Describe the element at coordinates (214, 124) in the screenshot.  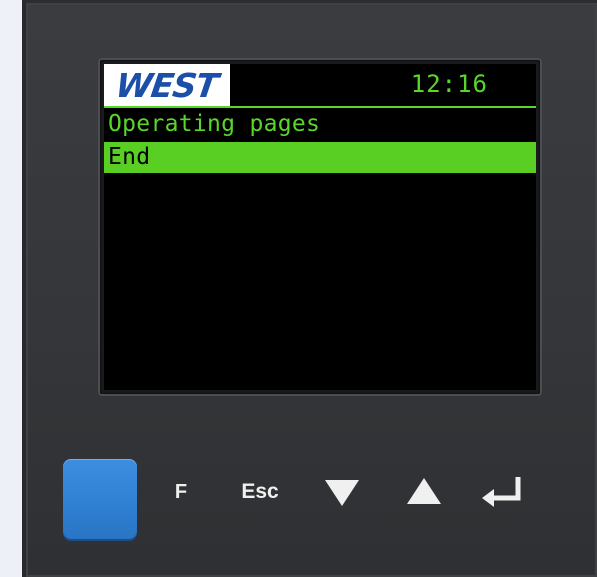
I see `menu-title: Operating pages` at that location.